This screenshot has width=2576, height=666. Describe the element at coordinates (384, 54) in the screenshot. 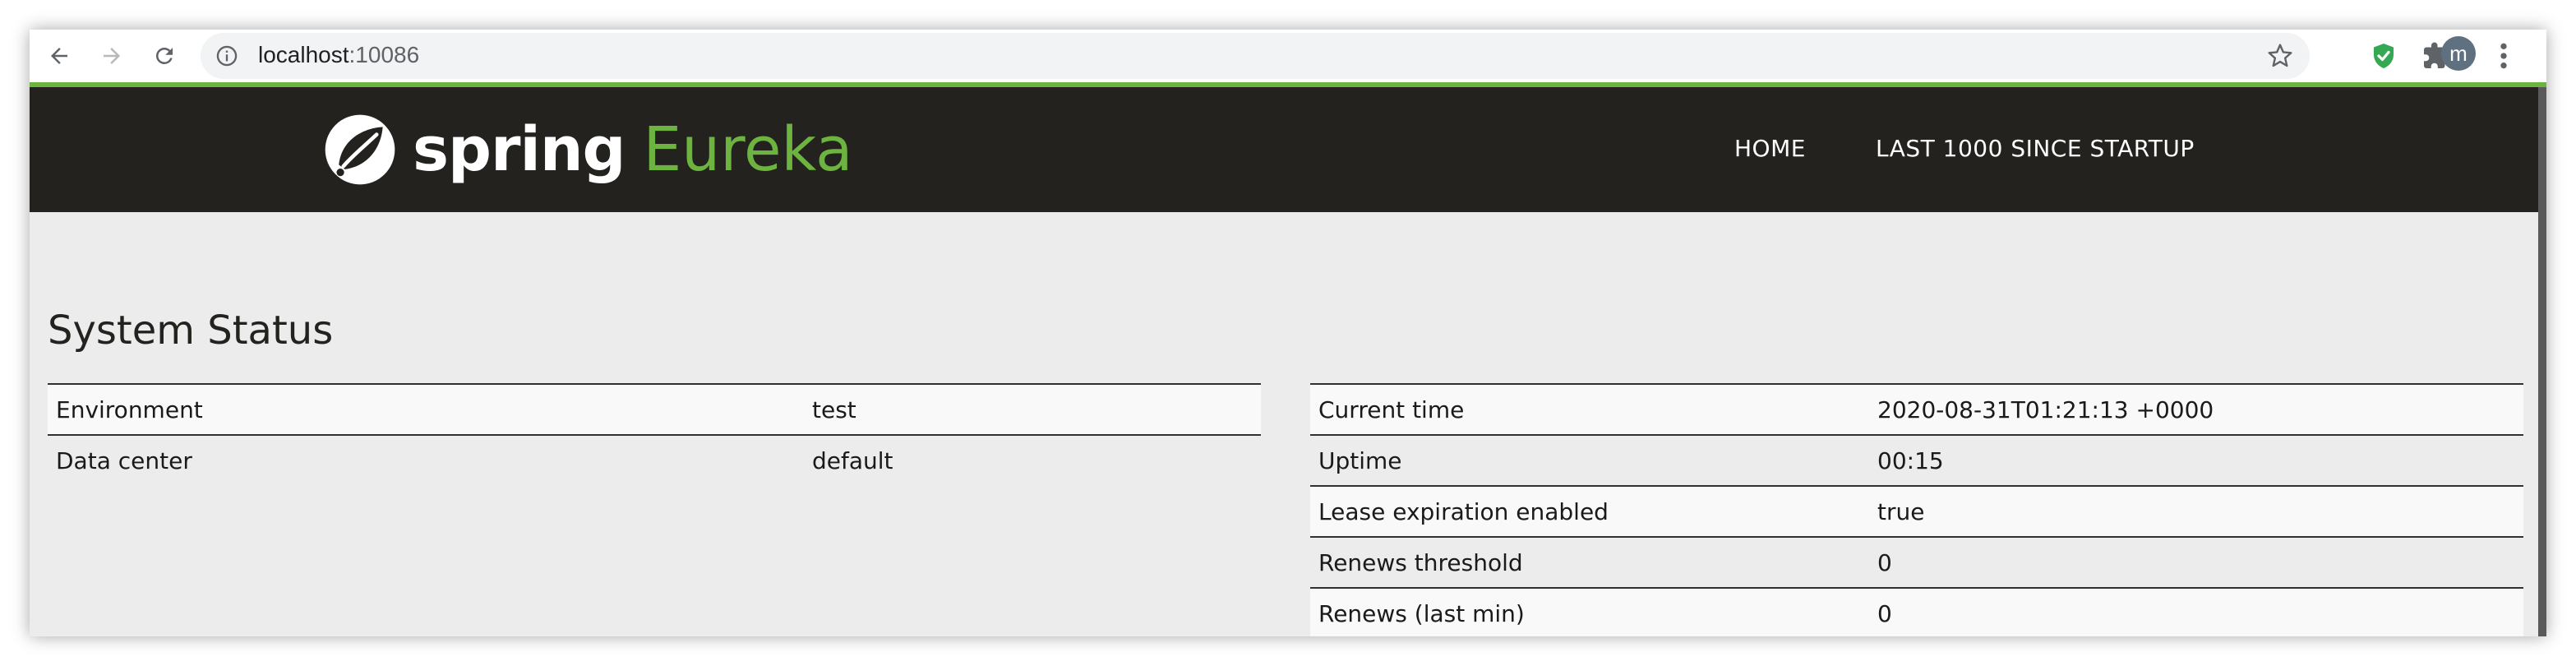

I see `url-port: :10086` at that location.